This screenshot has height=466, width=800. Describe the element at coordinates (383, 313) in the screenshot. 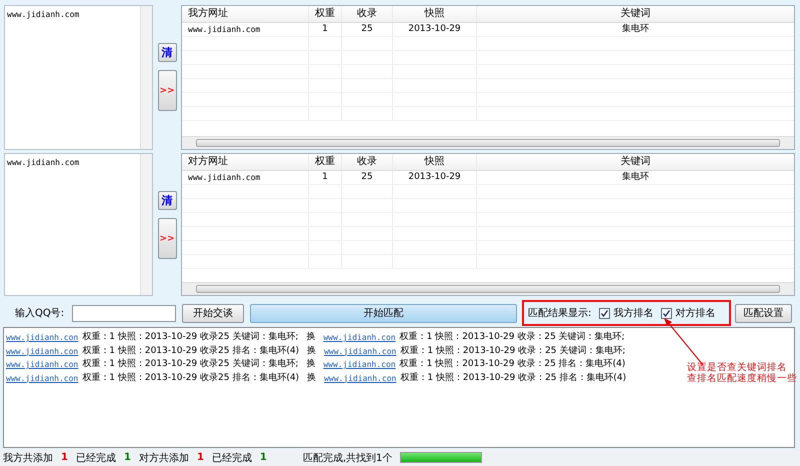

I see `match-button: 开始匹配` at that location.